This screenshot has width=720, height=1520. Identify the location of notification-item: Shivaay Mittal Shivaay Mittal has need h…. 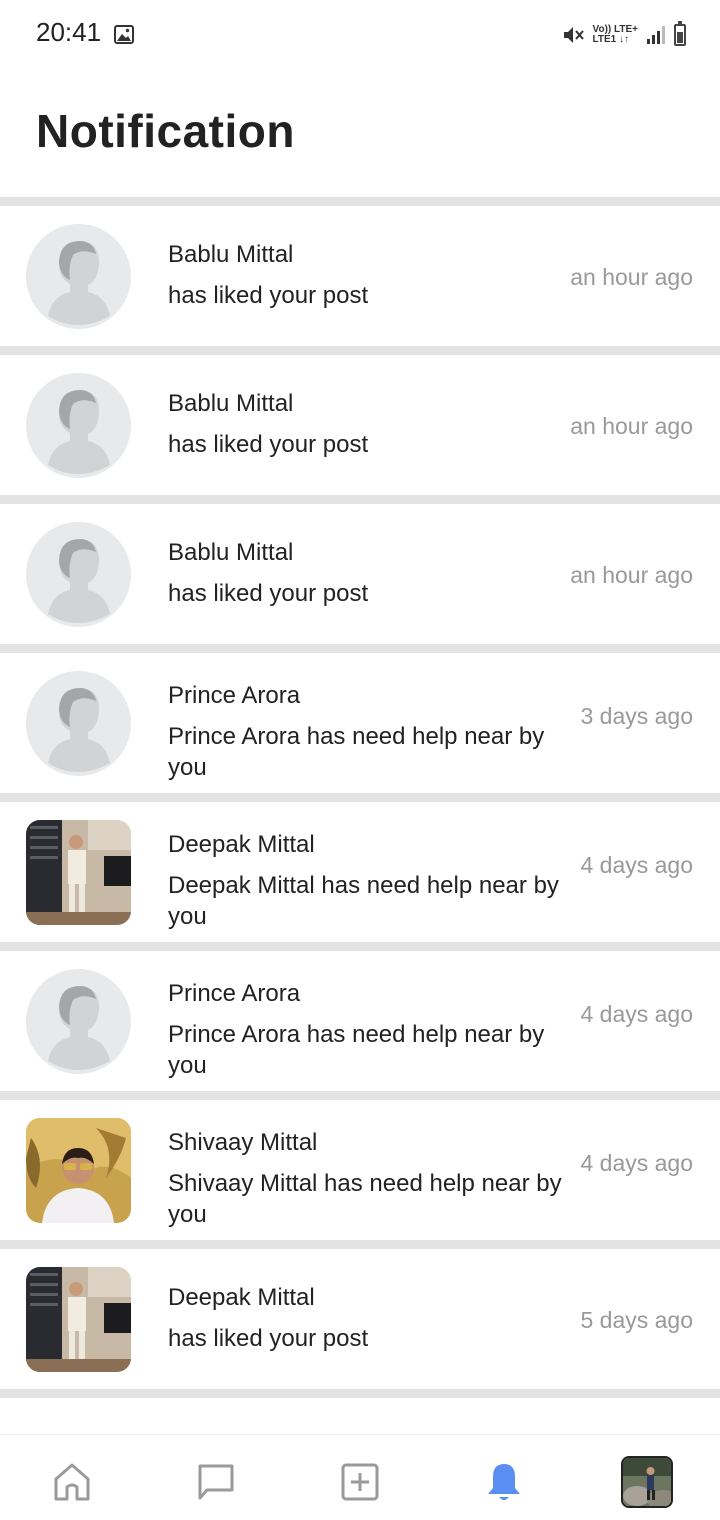
(360, 1170).